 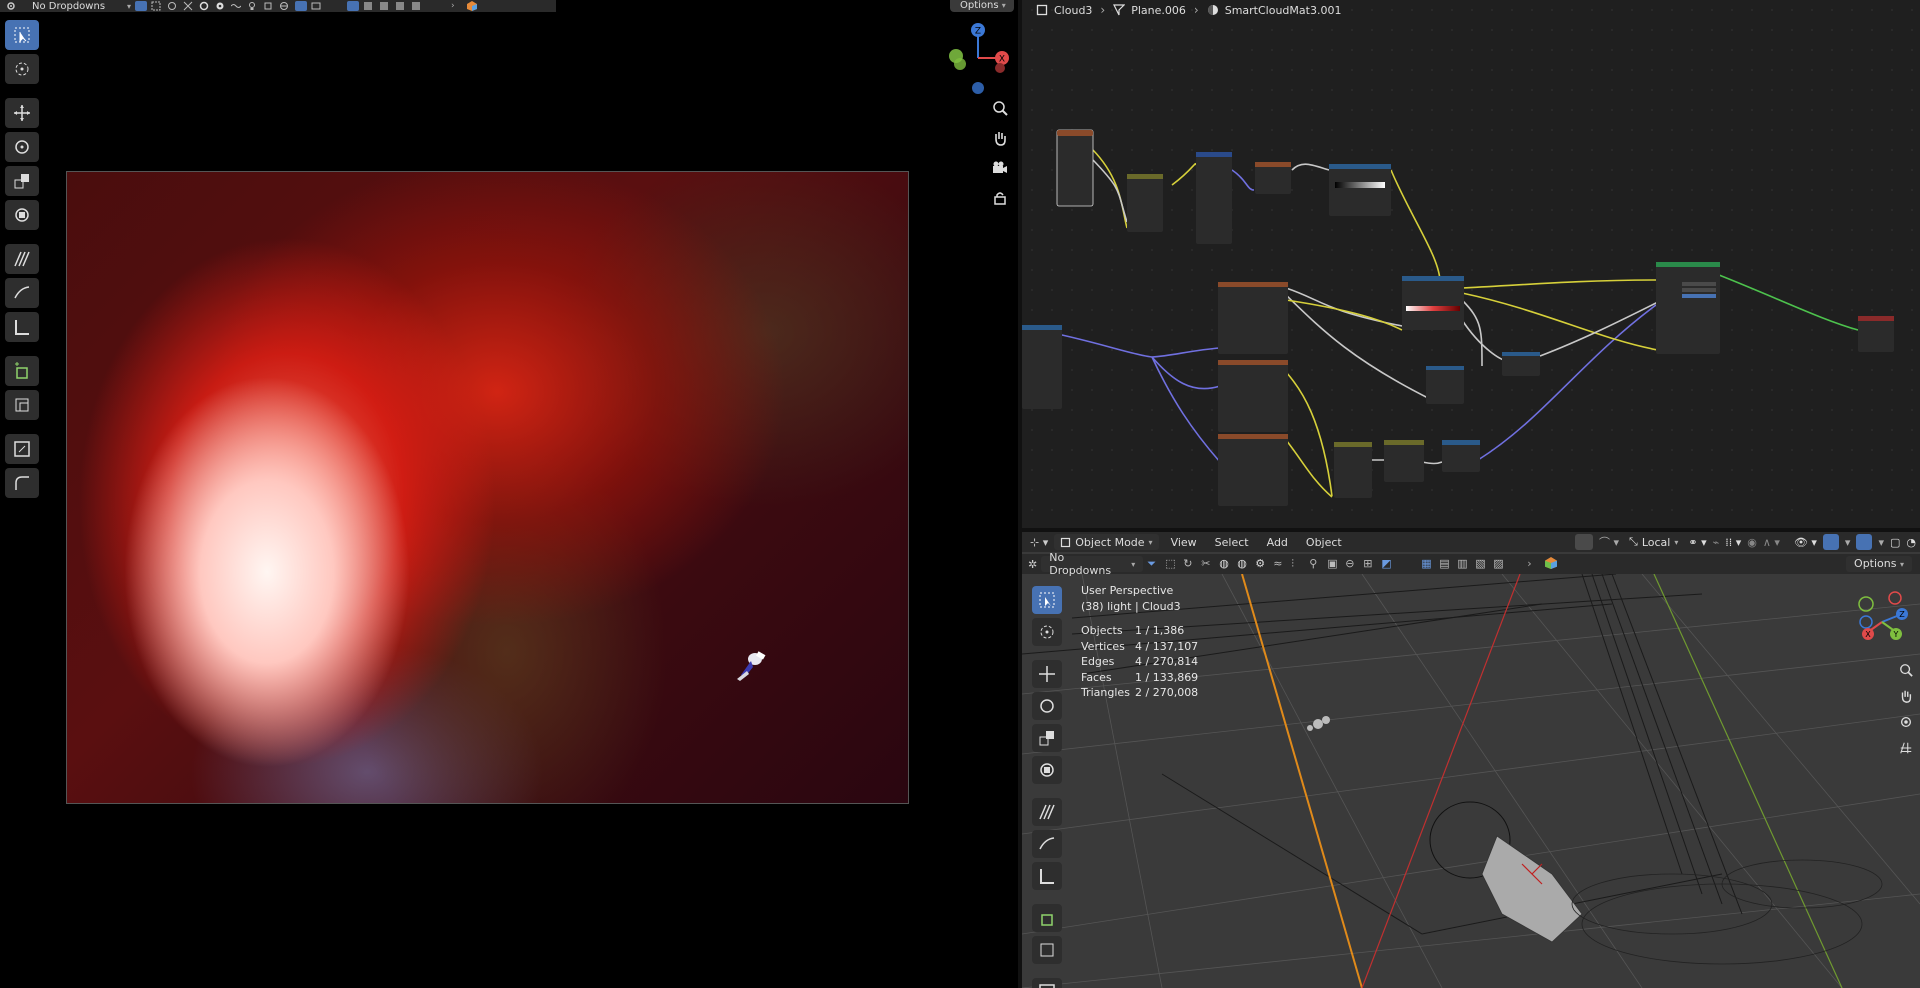 I want to click on breadcrumb-object: Cloud3, so click(x=1064, y=10).